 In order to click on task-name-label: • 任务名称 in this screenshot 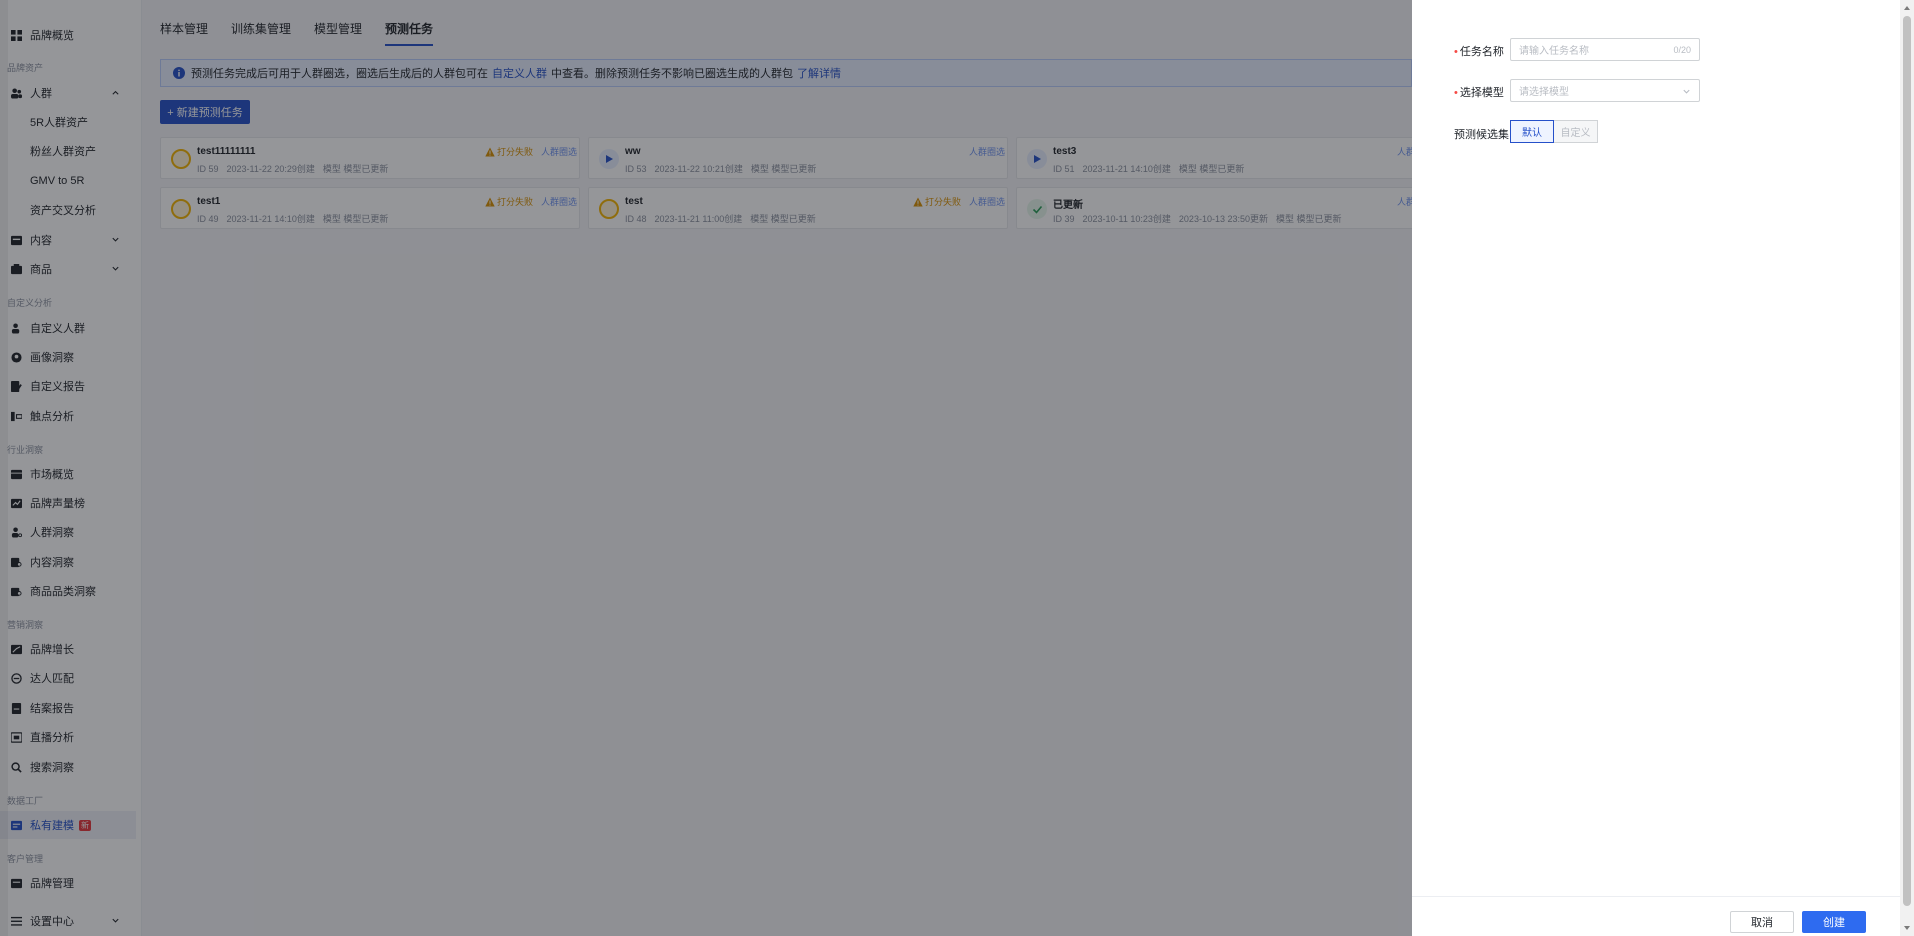, I will do `click(1479, 51)`.